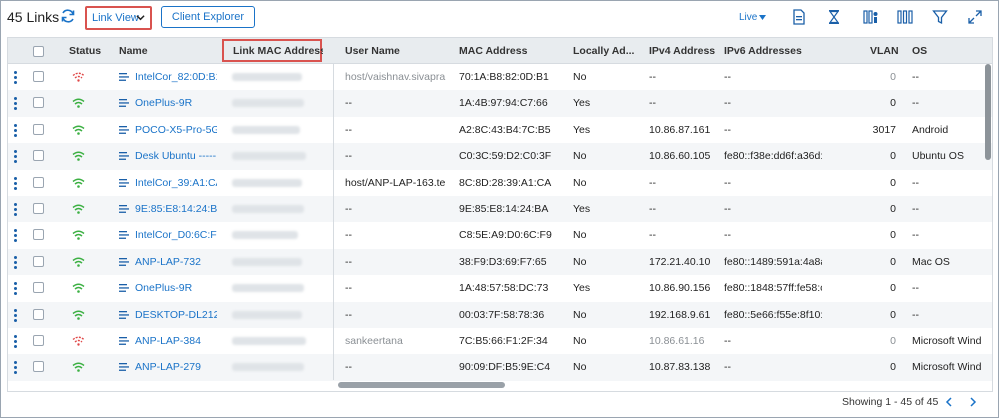 This screenshot has width=999, height=418. Describe the element at coordinates (684, 51) in the screenshot. I see `column-header-ipv4: IPv4 Address` at that location.